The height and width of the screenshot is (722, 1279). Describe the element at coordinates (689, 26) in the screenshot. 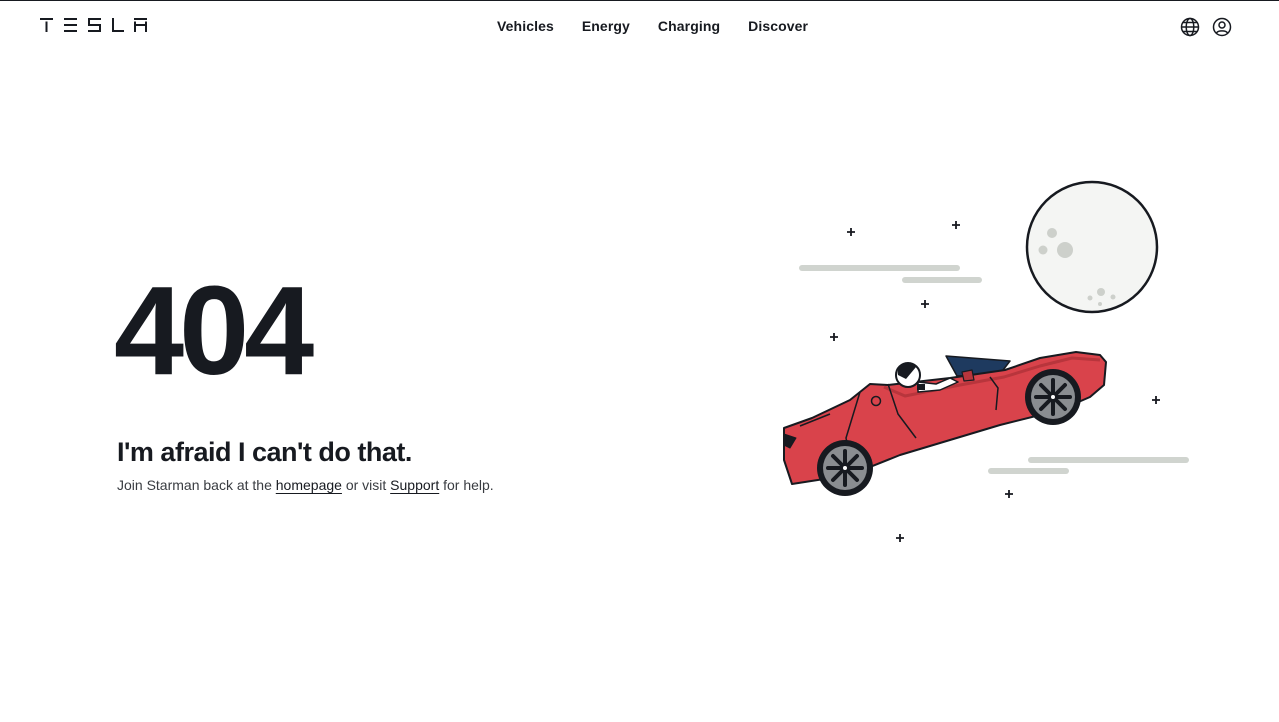

I see `nav-item-charging: Charging` at that location.